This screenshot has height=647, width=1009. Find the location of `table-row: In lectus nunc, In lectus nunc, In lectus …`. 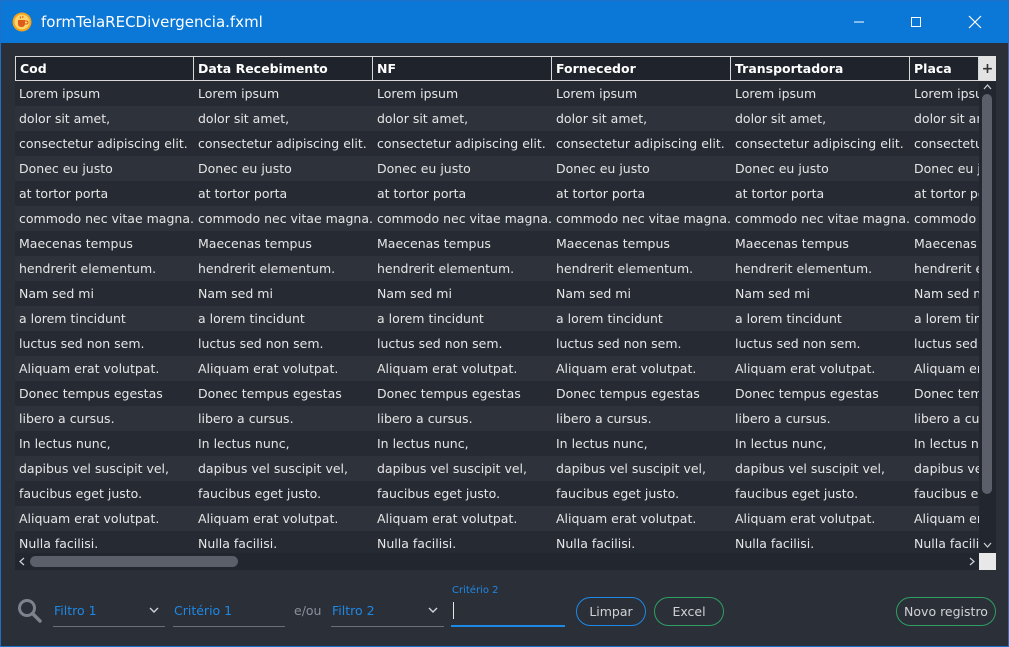

table-row: In lectus nunc, In lectus nunc, In lectus … is located at coordinates (497, 443).